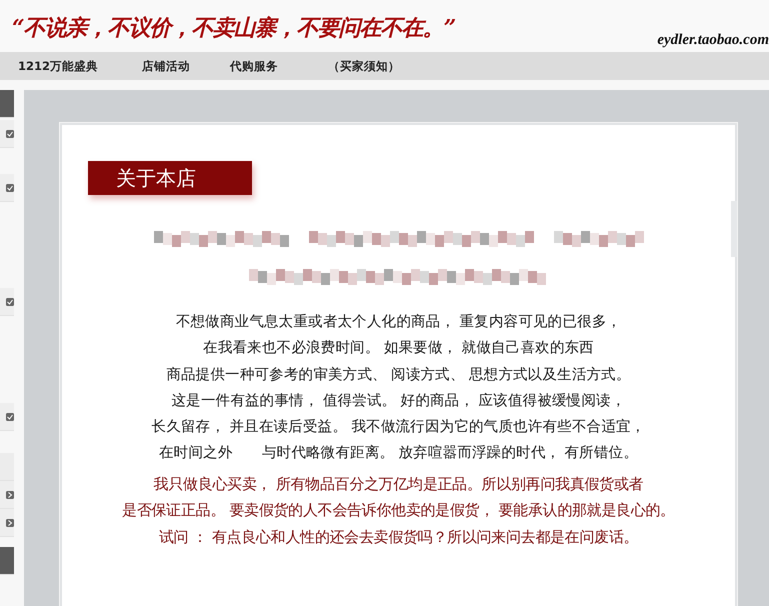 This screenshot has width=769, height=606. I want to click on paragraph-line: 商品提供一种可参考的审美方式、 阅读方式、 思想方式以及生活方式。, so click(398, 375).